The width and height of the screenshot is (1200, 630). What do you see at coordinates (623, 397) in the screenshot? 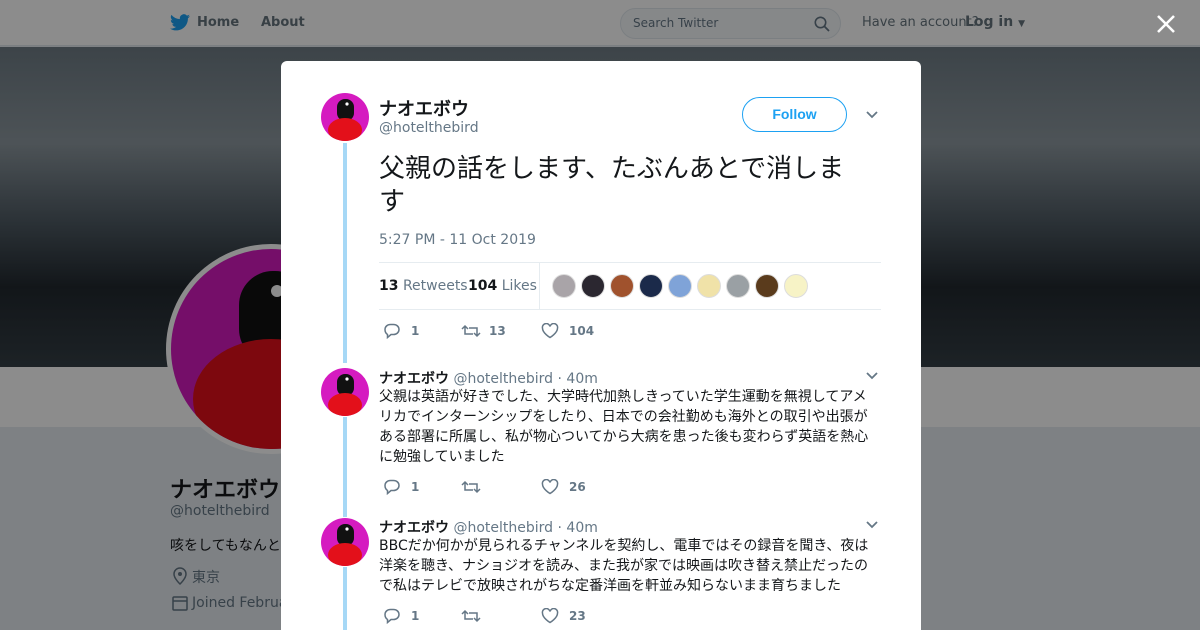
I see `reply-line: 父親は英語が好きでした、大学時代加熱しきっていた学生運動を無視してアメ` at bounding box center [623, 397].